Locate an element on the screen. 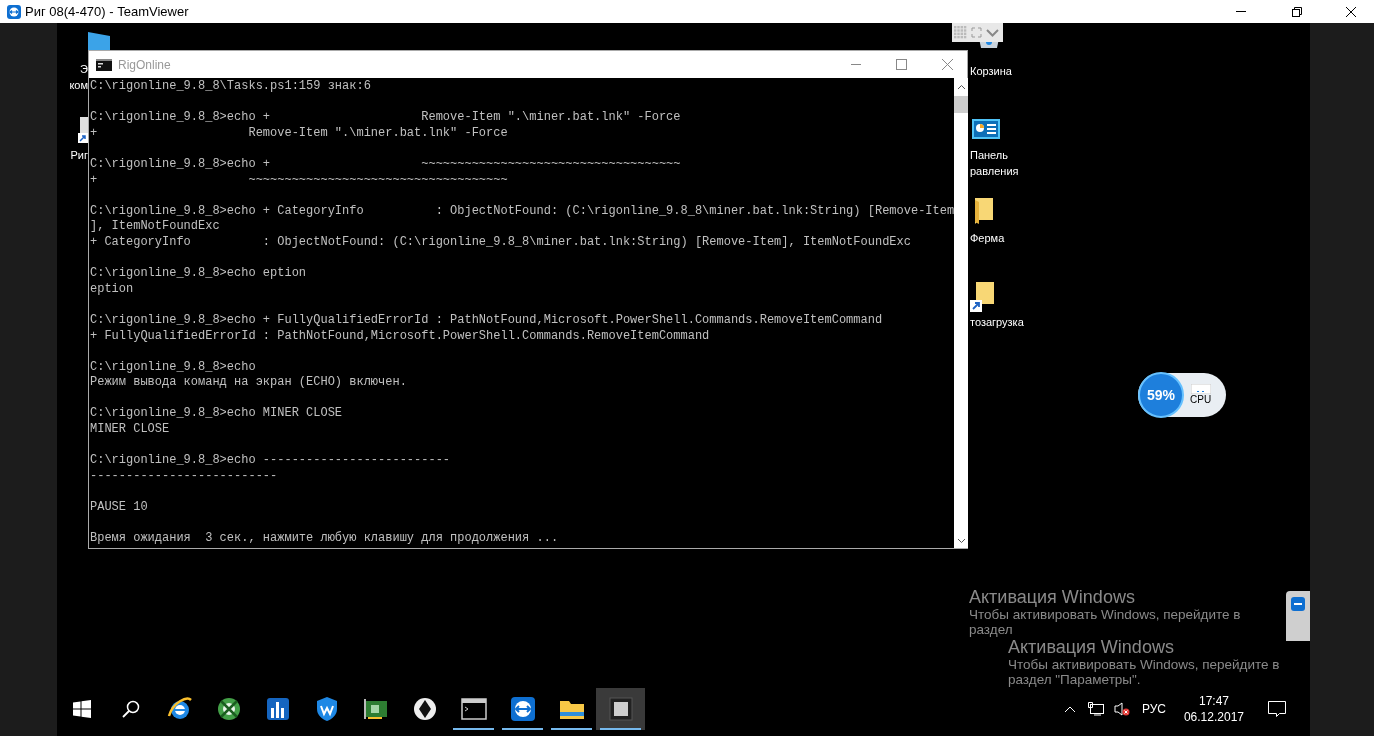 The height and width of the screenshot is (736, 1374). language-indicator: РУС is located at coordinates (1153, 709).